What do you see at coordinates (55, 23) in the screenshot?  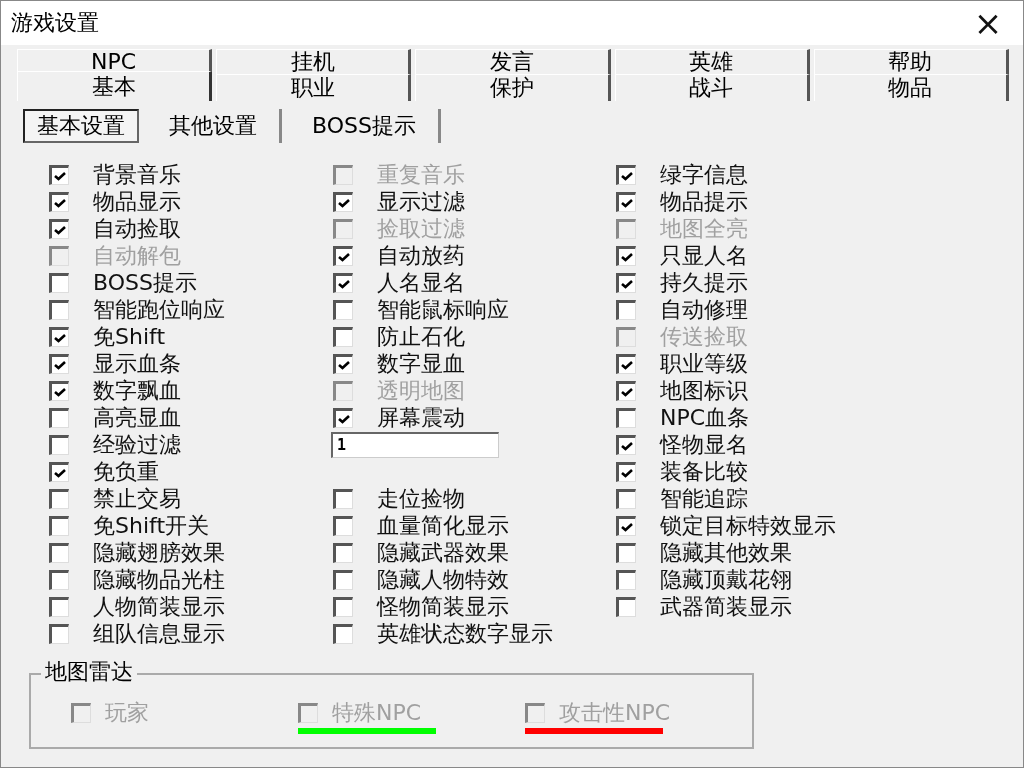 I see `window-title: 游戏设置` at bounding box center [55, 23].